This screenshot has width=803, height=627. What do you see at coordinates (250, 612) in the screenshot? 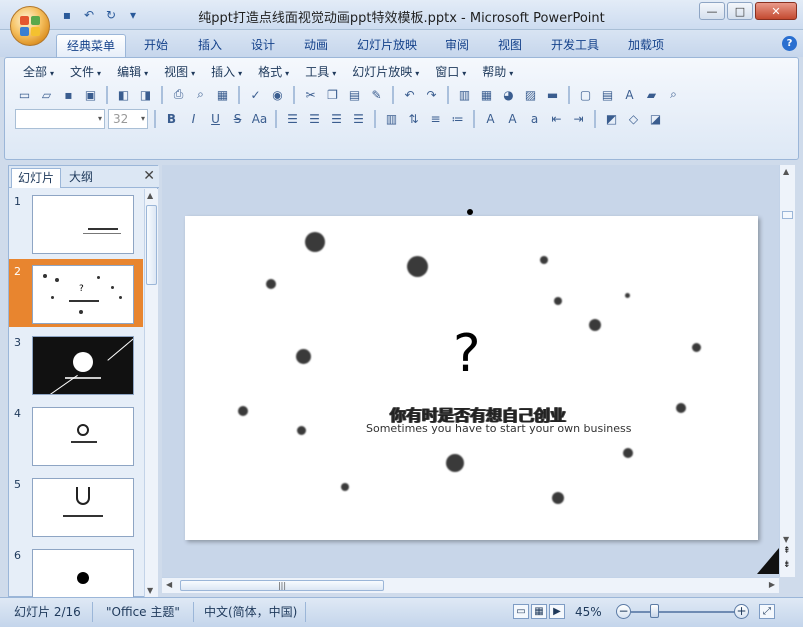
I see `language-indicator: 中文(简体，中国)` at bounding box center [250, 612].